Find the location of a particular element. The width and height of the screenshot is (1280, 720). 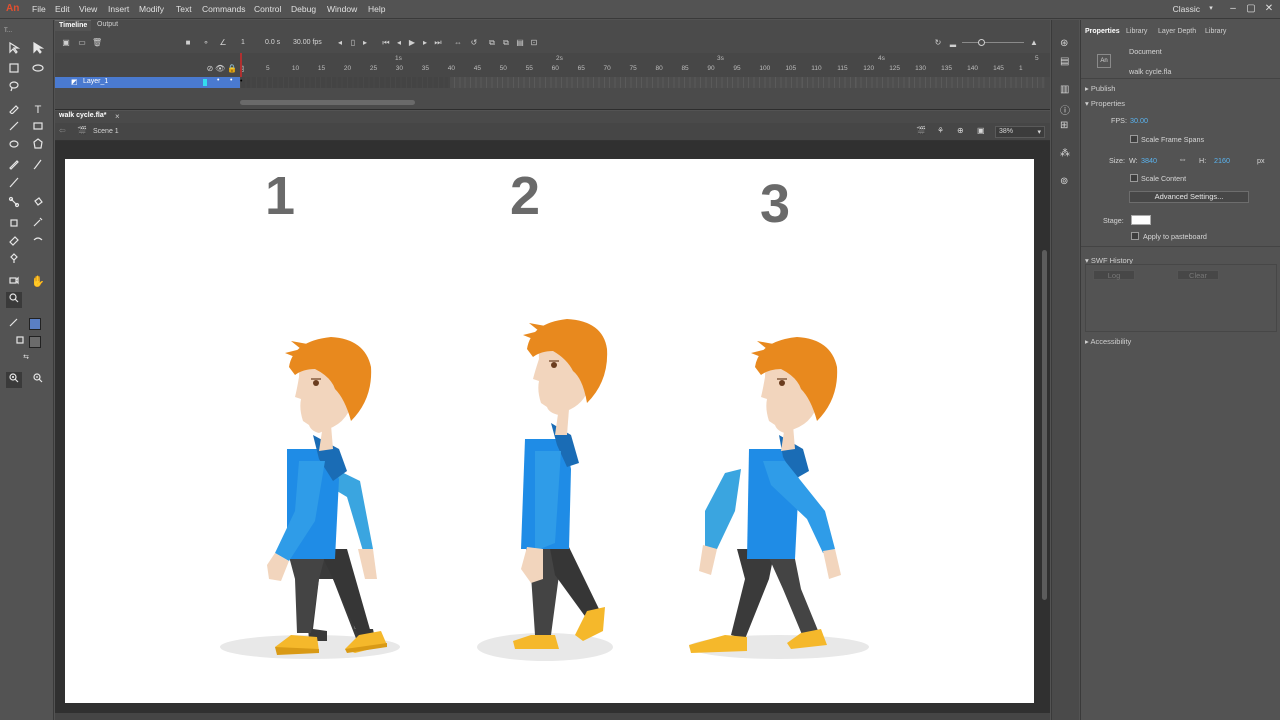

tab-library-2: Library is located at coordinates (1215, 31).